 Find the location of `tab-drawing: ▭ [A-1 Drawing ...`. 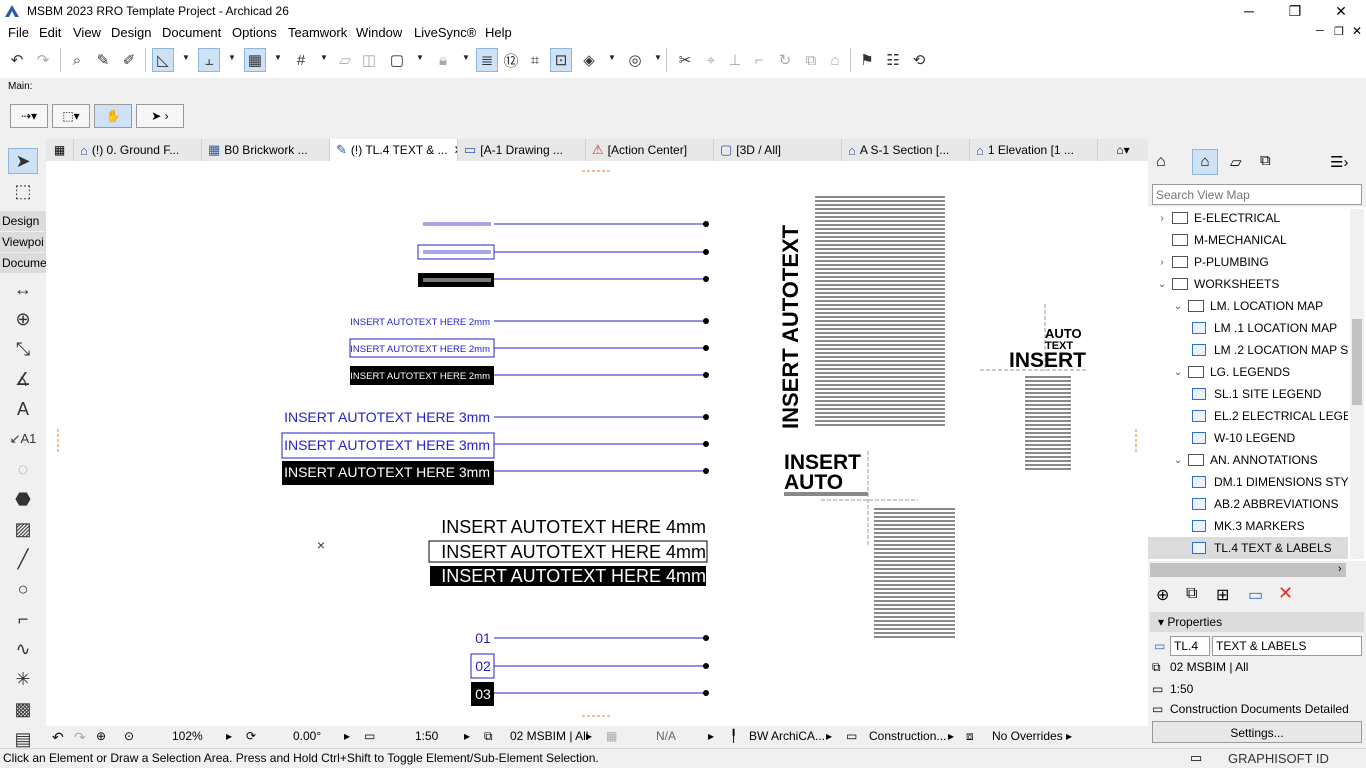

tab-drawing: ▭ [A-1 Drawing ... is located at coordinates (522, 150).